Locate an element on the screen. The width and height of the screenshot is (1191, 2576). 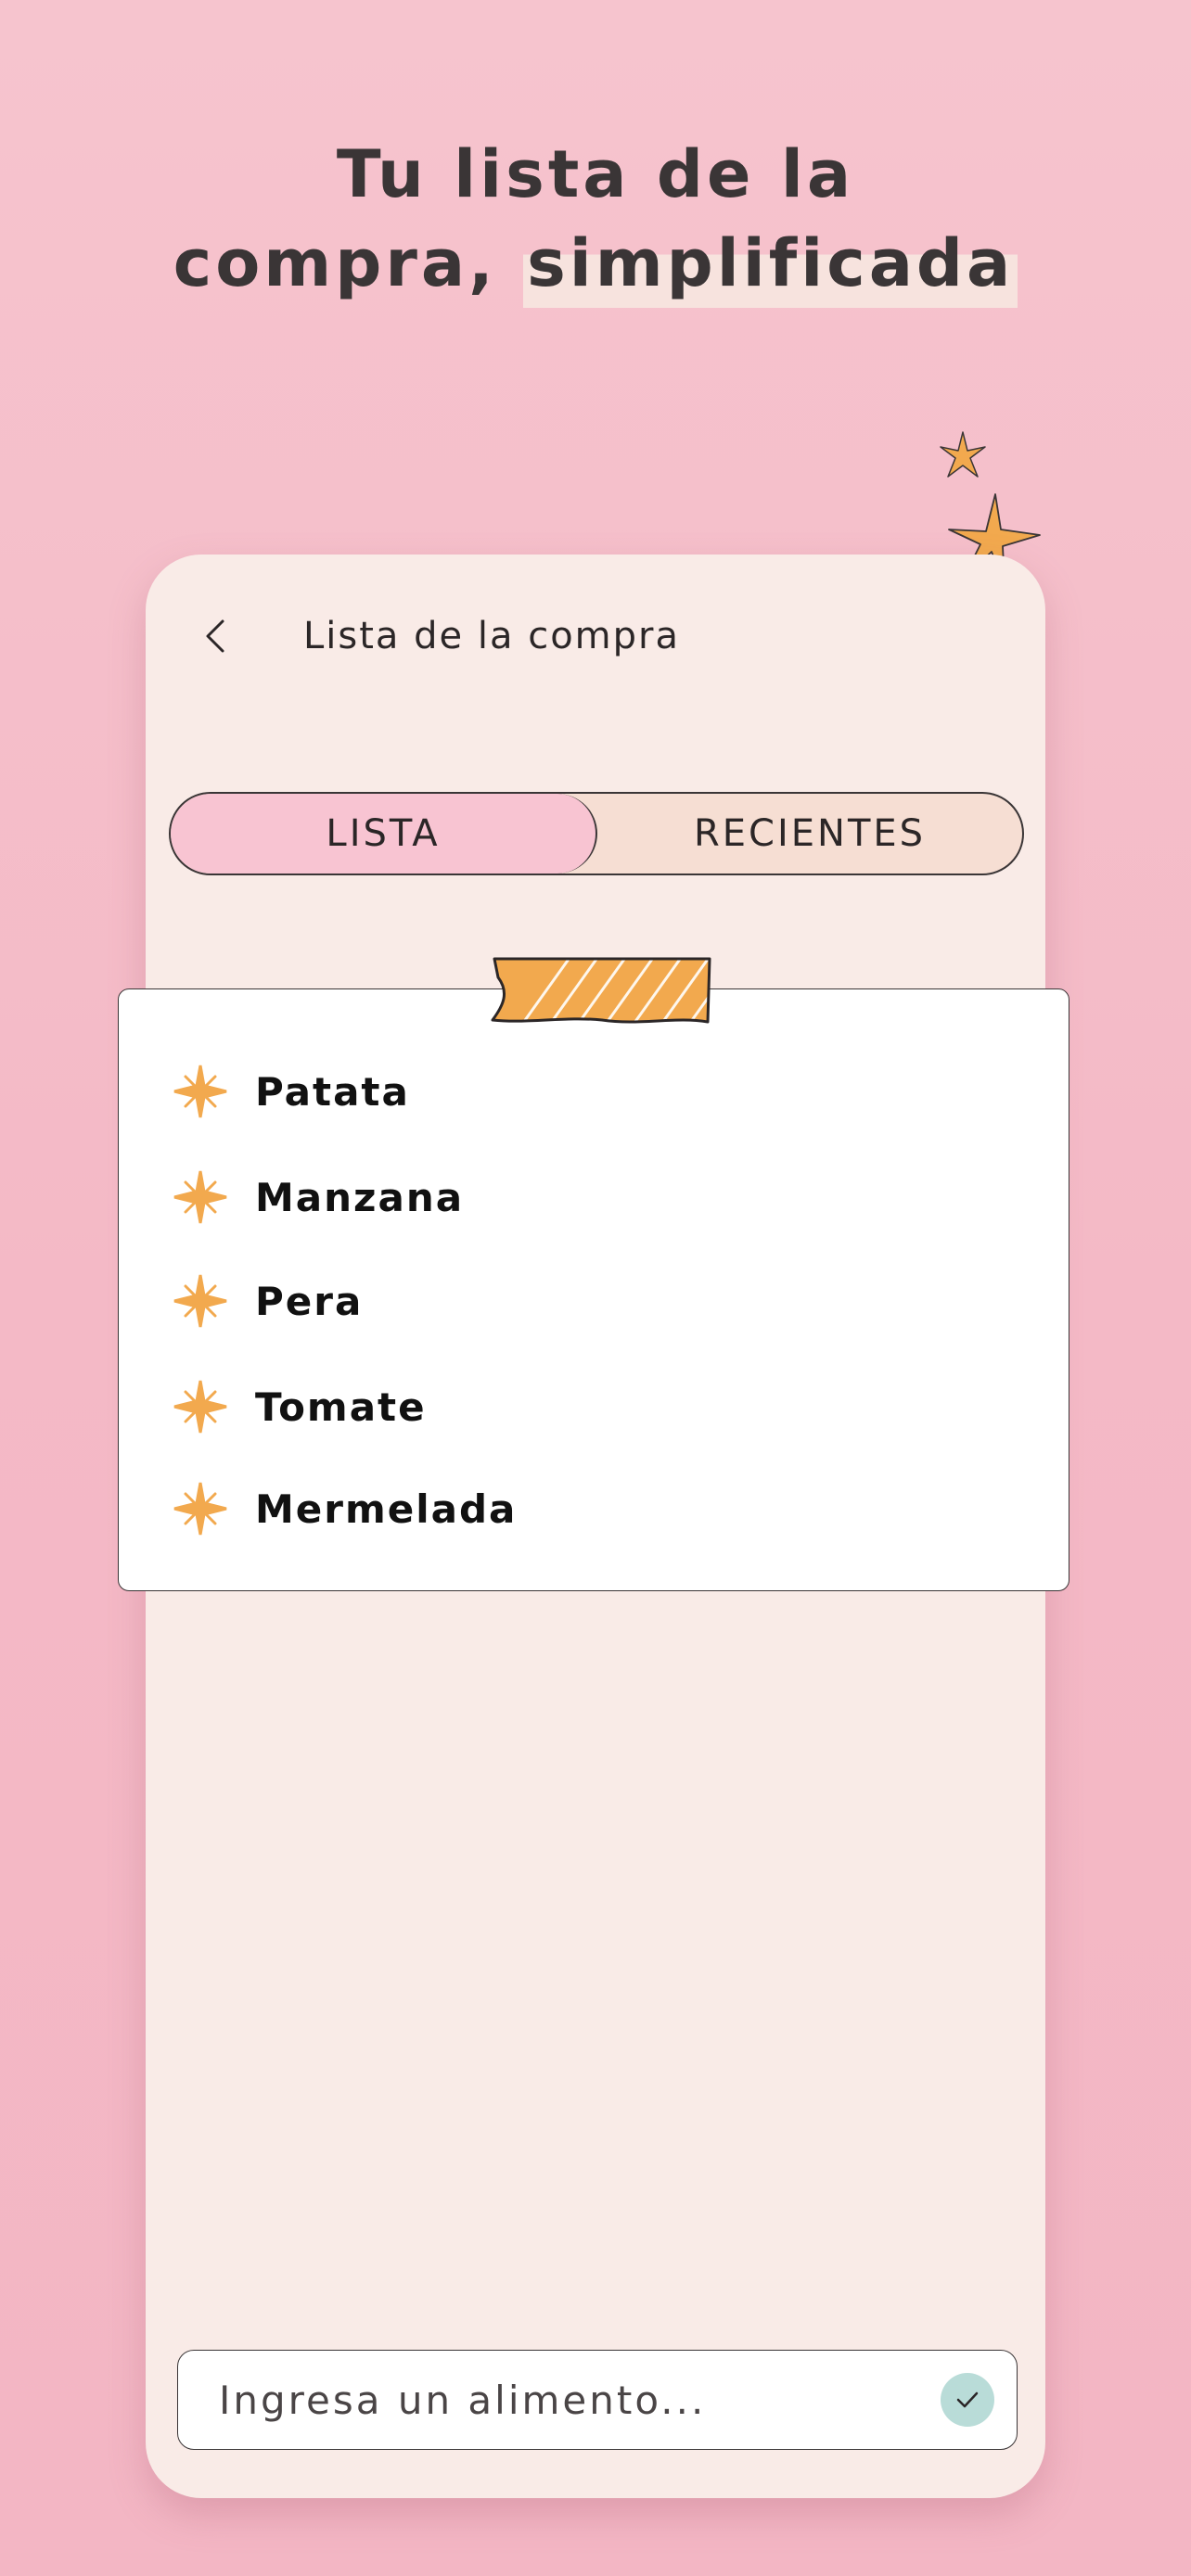
back-button is located at coordinates (215, 636).